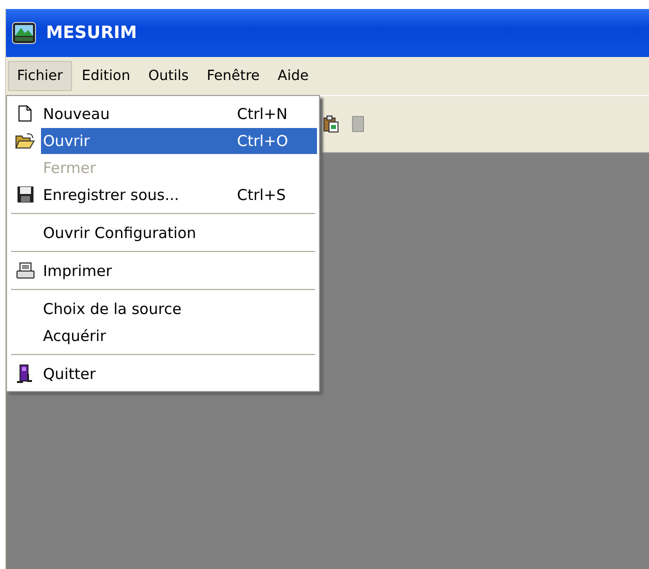  I want to click on doorway-figure-icon, so click(25, 373).